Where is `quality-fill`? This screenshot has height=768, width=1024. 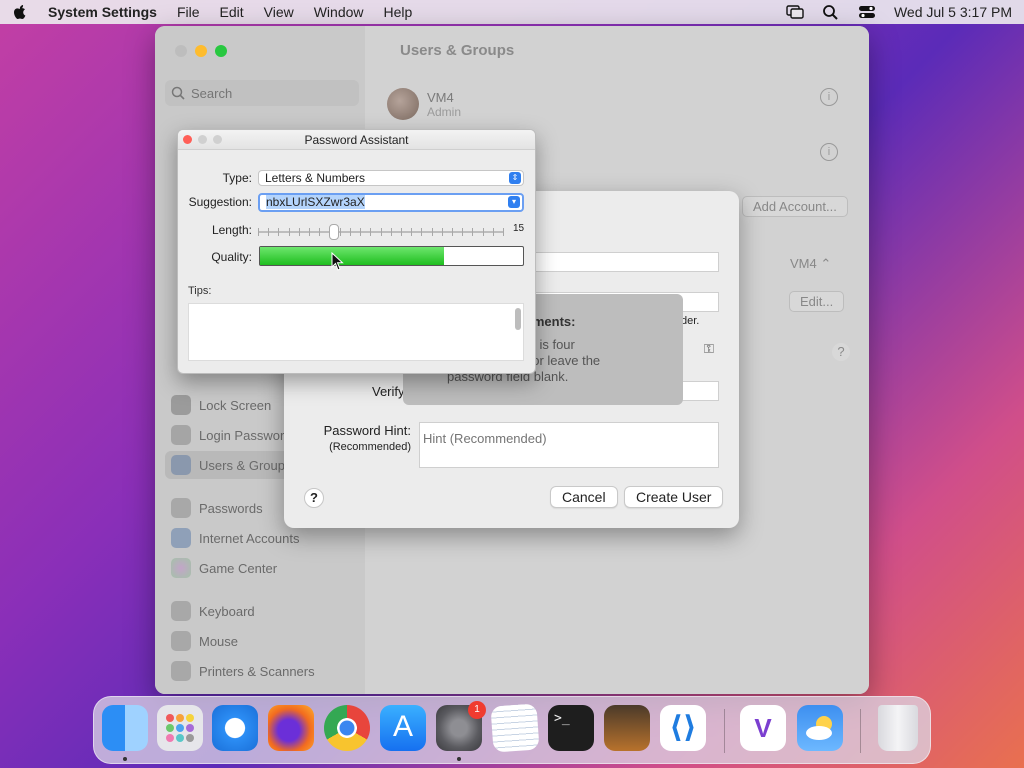 quality-fill is located at coordinates (352, 256).